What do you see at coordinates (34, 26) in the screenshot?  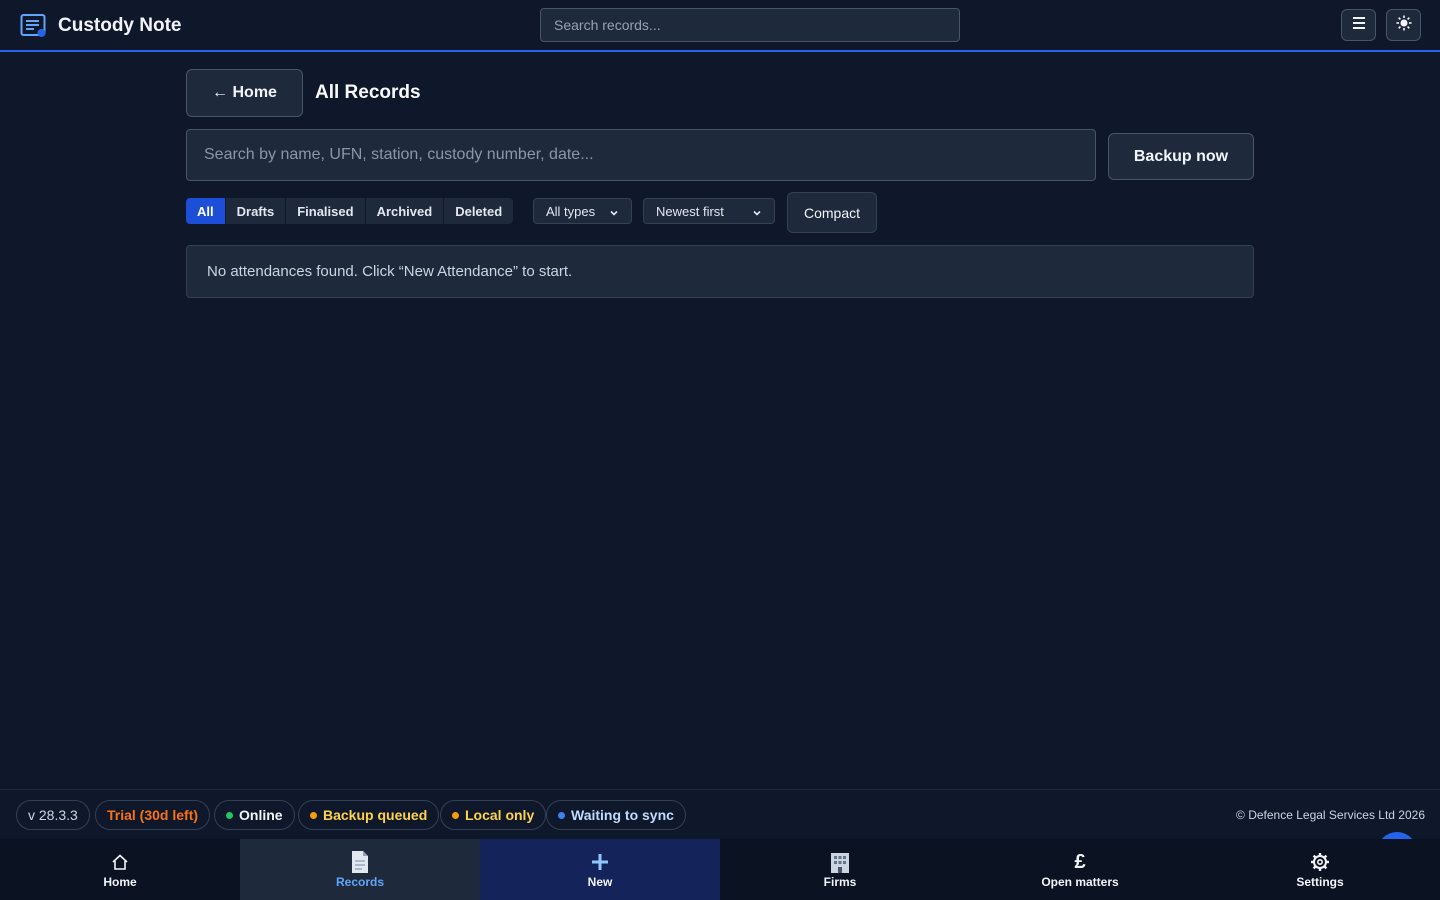 I see `app-logo-icon` at bounding box center [34, 26].